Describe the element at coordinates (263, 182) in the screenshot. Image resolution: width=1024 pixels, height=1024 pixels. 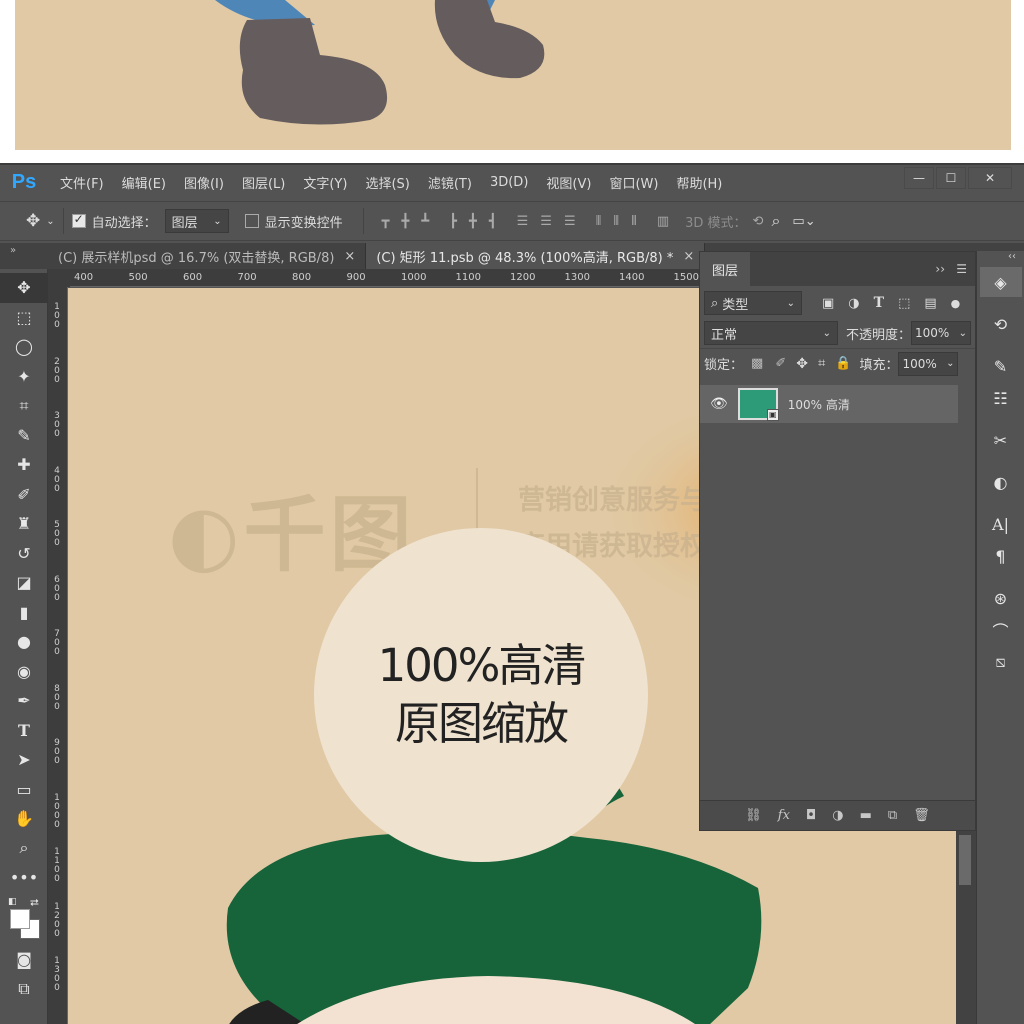
I see `menu-layer: 图层(L)` at that location.